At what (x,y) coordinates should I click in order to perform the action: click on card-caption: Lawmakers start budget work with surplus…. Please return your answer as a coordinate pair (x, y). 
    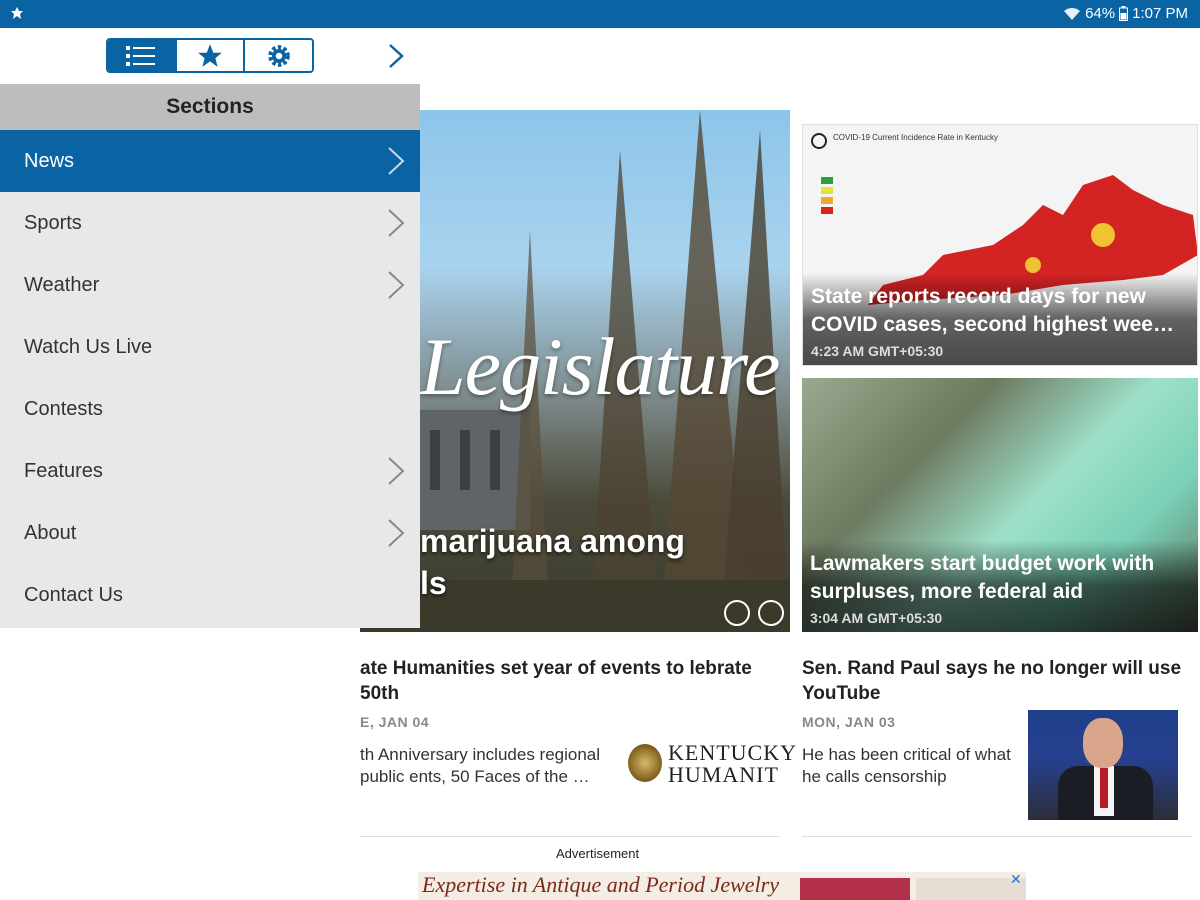
    Looking at the image, I should click on (1000, 586).